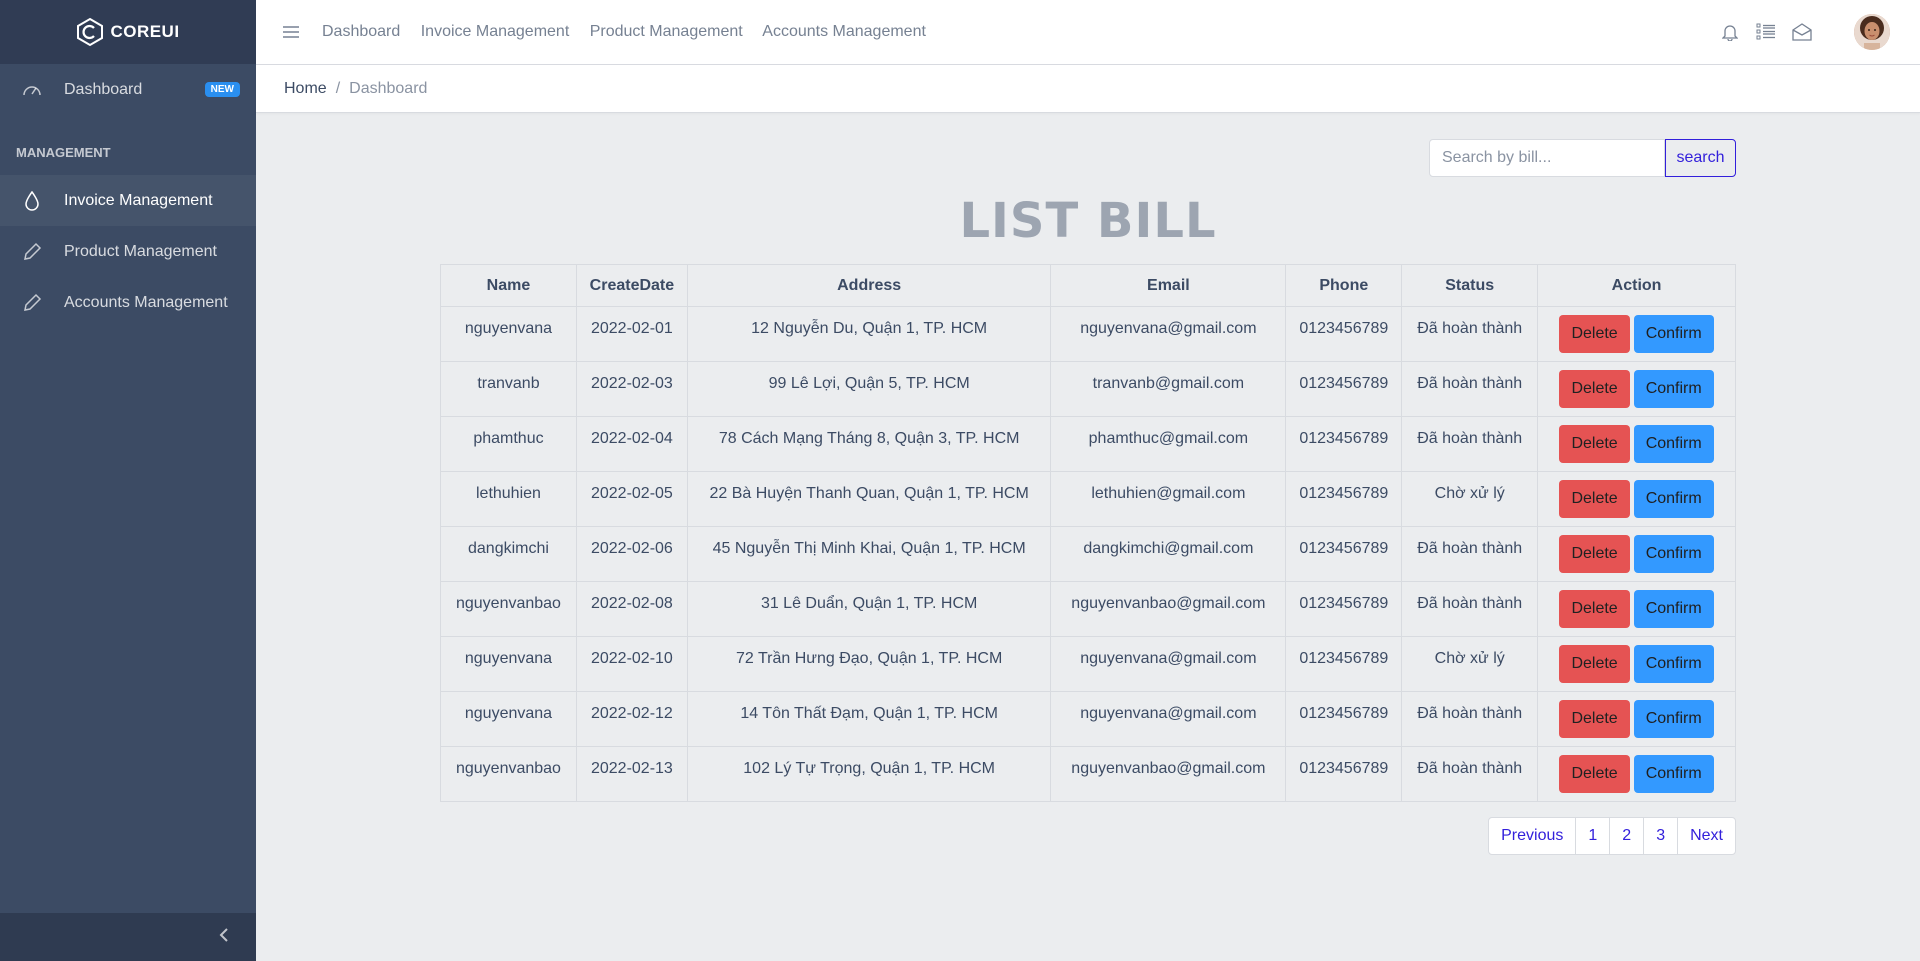 This screenshot has width=1920, height=961. What do you see at coordinates (1168, 444) in the screenshot?
I see `cell-email: phamthuc@gmail.com` at bounding box center [1168, 444].